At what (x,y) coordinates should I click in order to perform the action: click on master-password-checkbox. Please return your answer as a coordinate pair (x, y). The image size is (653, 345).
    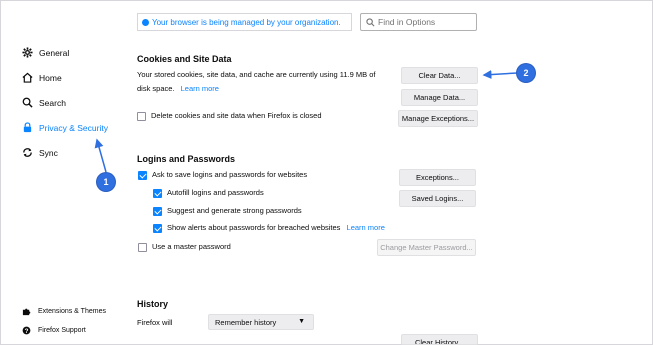
    Looking at the image, I should click on (142, 247).